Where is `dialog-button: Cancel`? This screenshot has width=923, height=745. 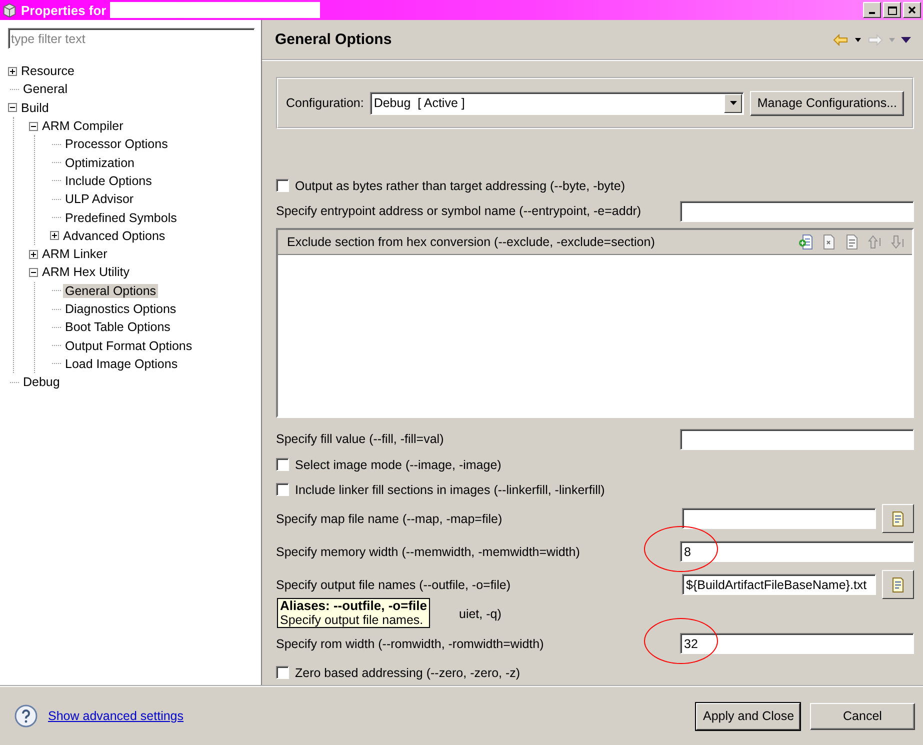
dialog-button: Cancel is located at coordinates (862, 716).